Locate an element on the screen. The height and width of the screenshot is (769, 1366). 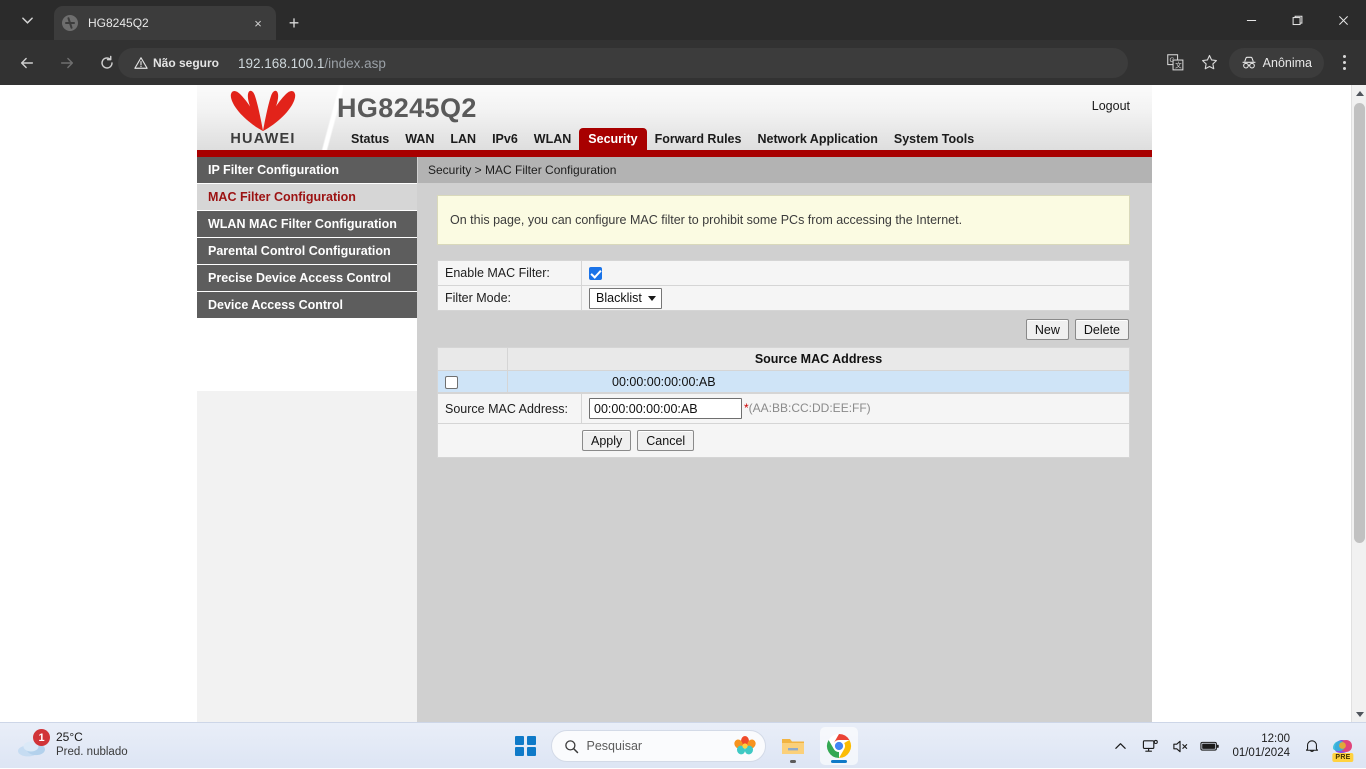
editor-row-actions: Apply Cancel is located at coordinates (783, 440).